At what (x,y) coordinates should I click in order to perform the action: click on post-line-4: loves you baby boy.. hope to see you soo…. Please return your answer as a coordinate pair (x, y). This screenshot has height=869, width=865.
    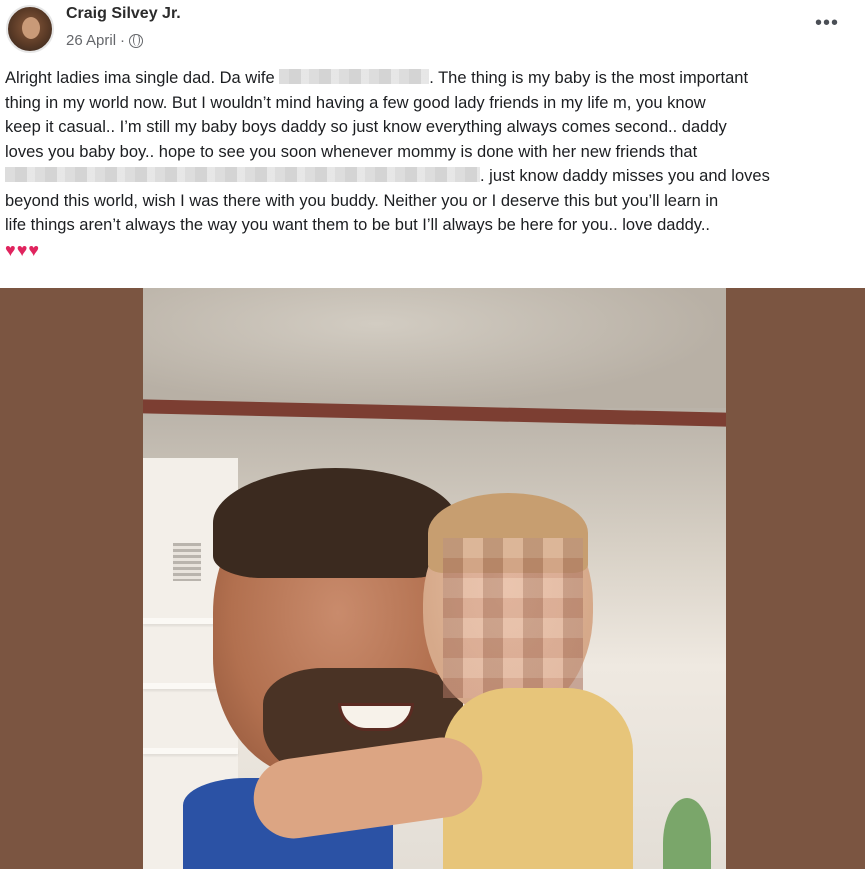
    Looking at the image, I should click on (351, 151).